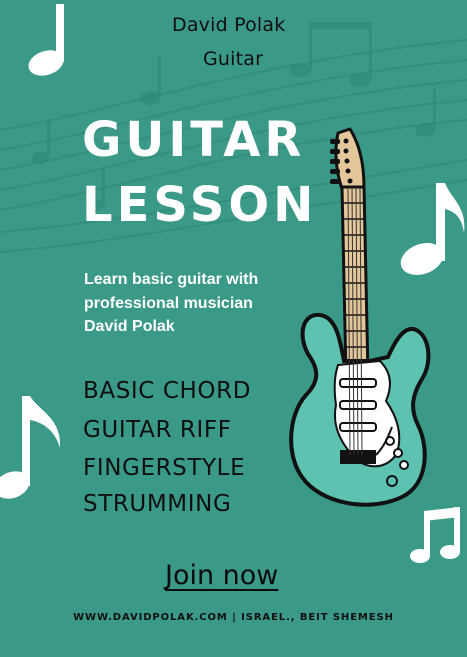 This screenshot has height=657, width=467. What do you see at coordinates (200, 205) in the screenshot?
I see `headline-line-2: LESSON` at bounding box center [200, 205].